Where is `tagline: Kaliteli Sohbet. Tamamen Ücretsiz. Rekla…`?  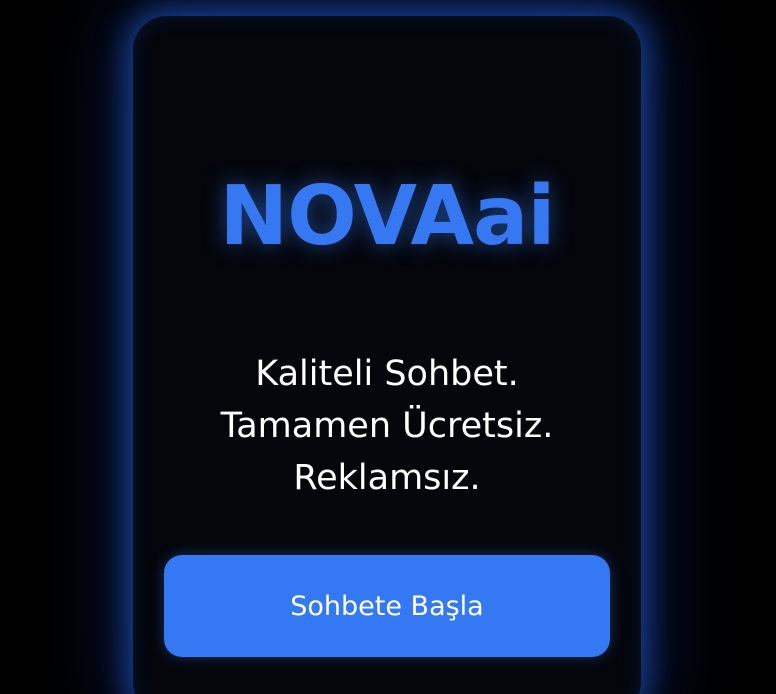
tagline: Kaliteli Sohbet. Tamamen Ücretsiz. Rekla… is located at coordinates (387, 426).